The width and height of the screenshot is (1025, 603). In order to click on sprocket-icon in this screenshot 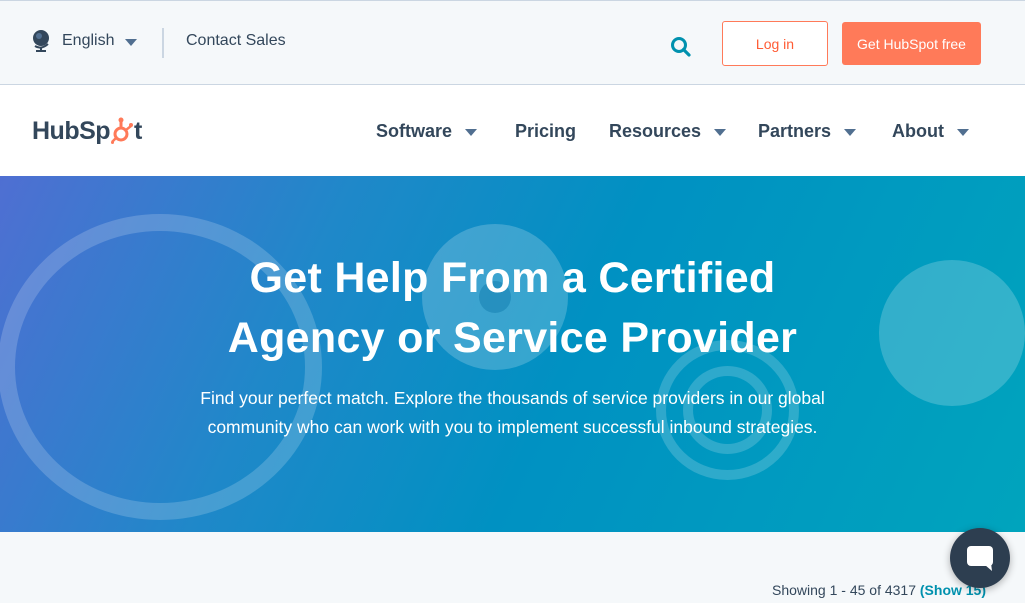, I will do `click(122, 130)`.